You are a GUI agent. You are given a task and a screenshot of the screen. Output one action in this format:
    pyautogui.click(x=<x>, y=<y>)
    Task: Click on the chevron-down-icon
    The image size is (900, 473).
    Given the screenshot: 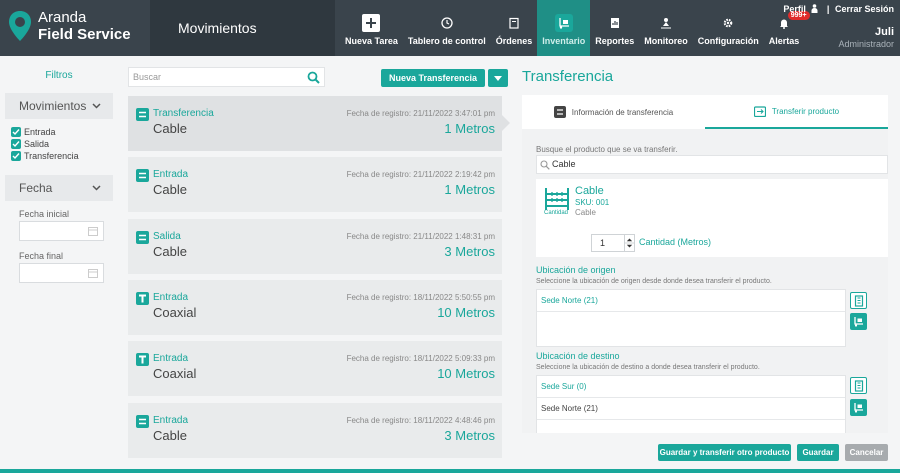 What is the action you would take?
    pyautogui.click(x=96, y=106)
    